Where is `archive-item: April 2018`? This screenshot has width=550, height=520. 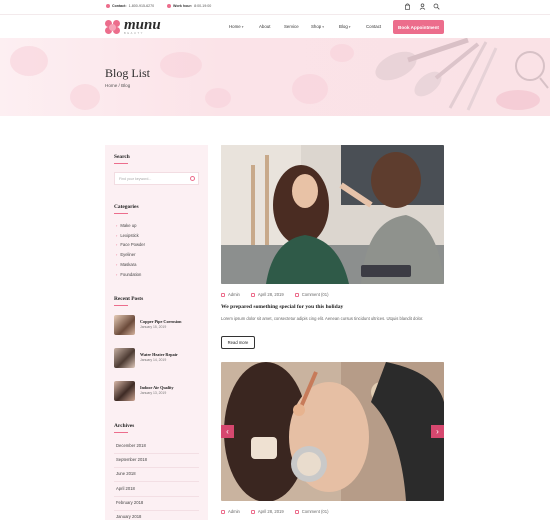
archive-item: April 2018 is located at coordinates (125, 488).